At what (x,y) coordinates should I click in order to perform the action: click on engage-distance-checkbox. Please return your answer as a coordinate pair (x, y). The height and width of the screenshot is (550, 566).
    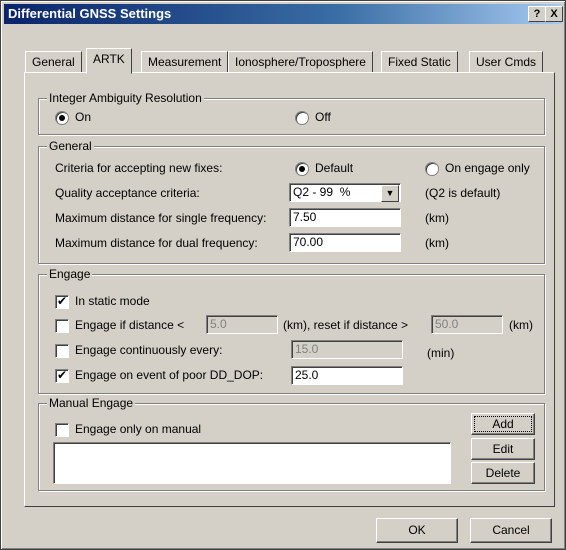
    Looking at the image, I should click on (62, 326).